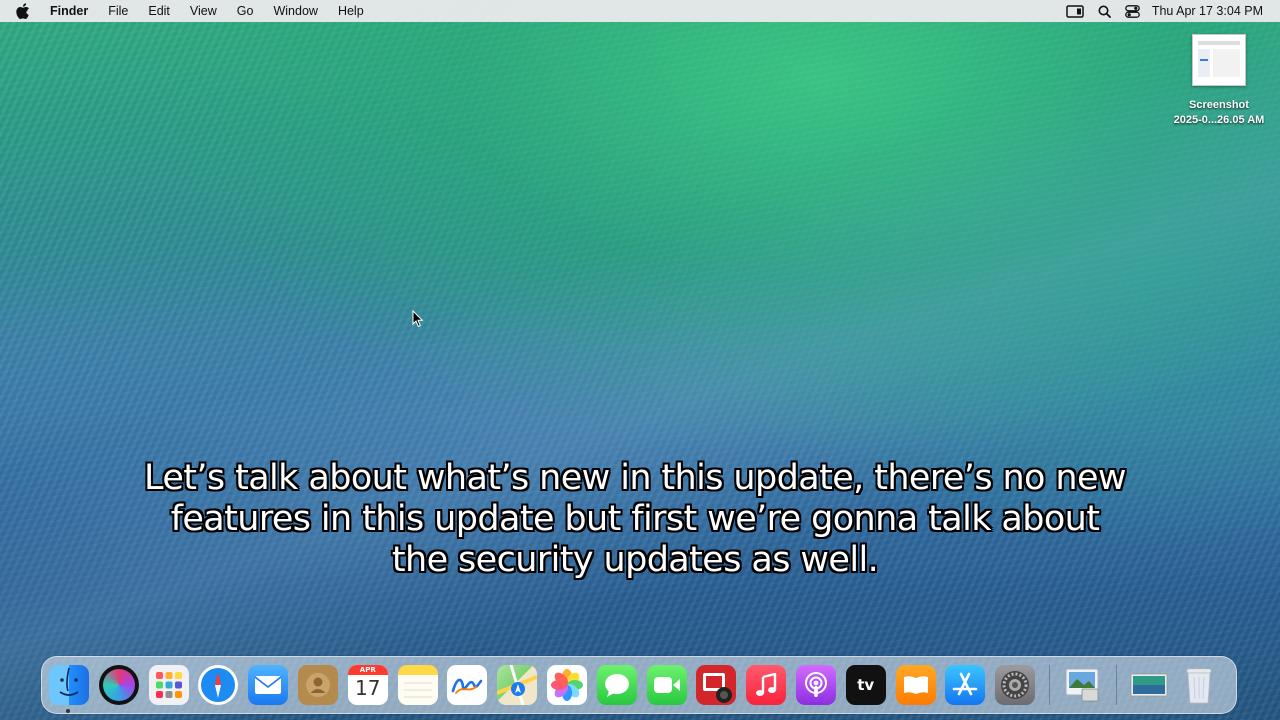  What do you see at coordinates (159, 11) in the screenshot?
I see `menu-edit: Edit` at bounding box center [159, 11].